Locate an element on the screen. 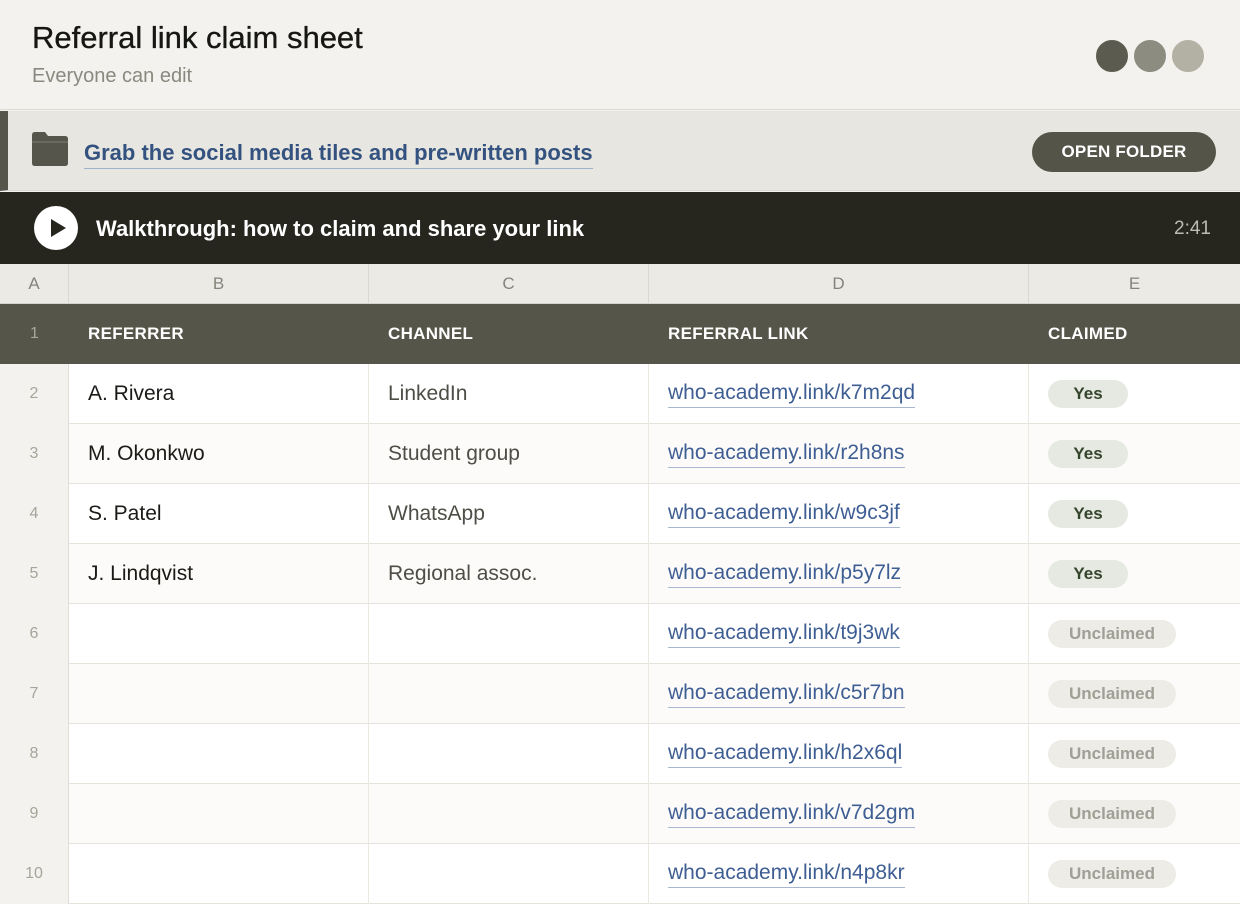 Image resolution: width=1240 pixels, height=904 pixels. open-folder-button: OPEN FOLDER is located at coordinates (1124, 152).